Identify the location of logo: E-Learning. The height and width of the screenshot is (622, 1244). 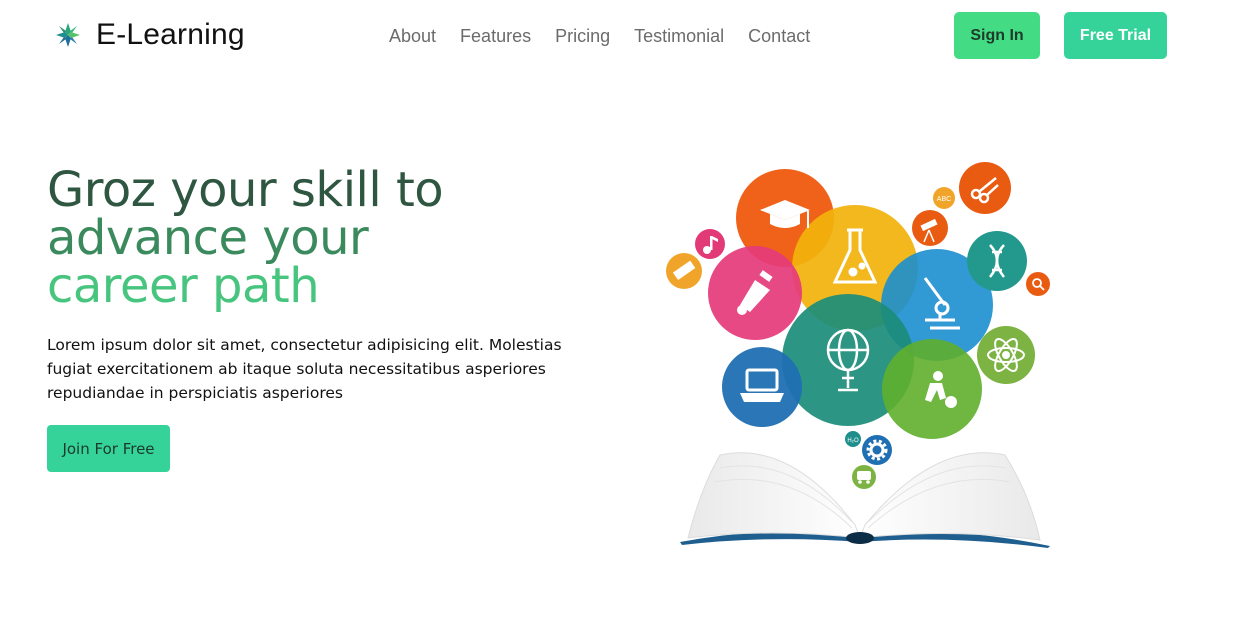
(149, 35).